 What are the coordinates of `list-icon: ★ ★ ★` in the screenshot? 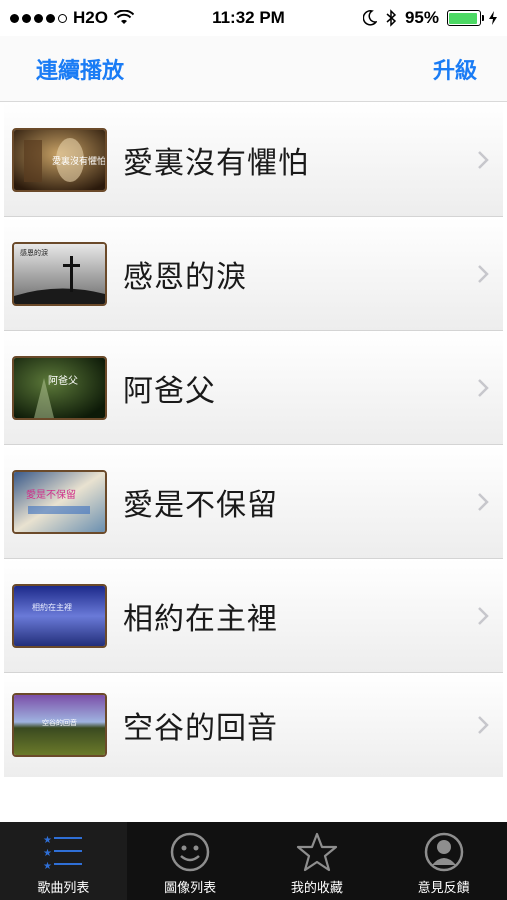 It's located at (63, 852).